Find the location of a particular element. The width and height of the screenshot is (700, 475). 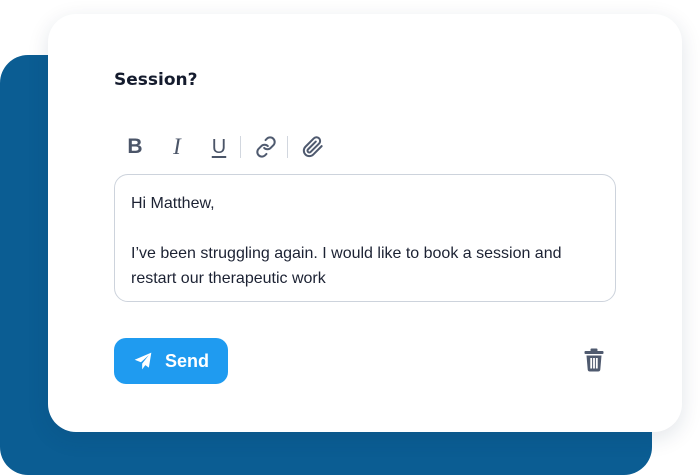

italic-button: I is located at coordinates (177, 147).